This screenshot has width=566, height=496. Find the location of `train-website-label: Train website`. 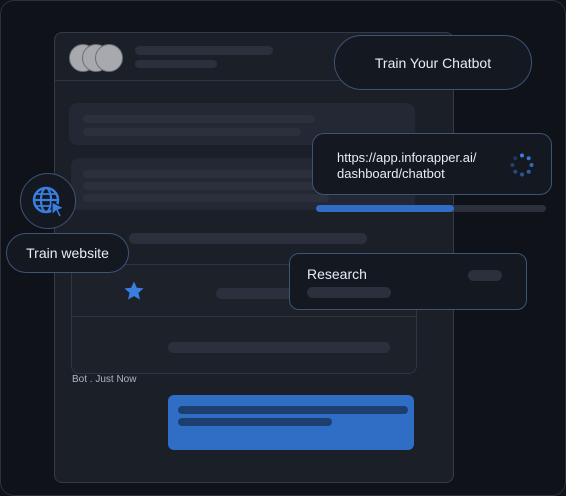

train-website-label: Train website is located at coordinates (67, 253).